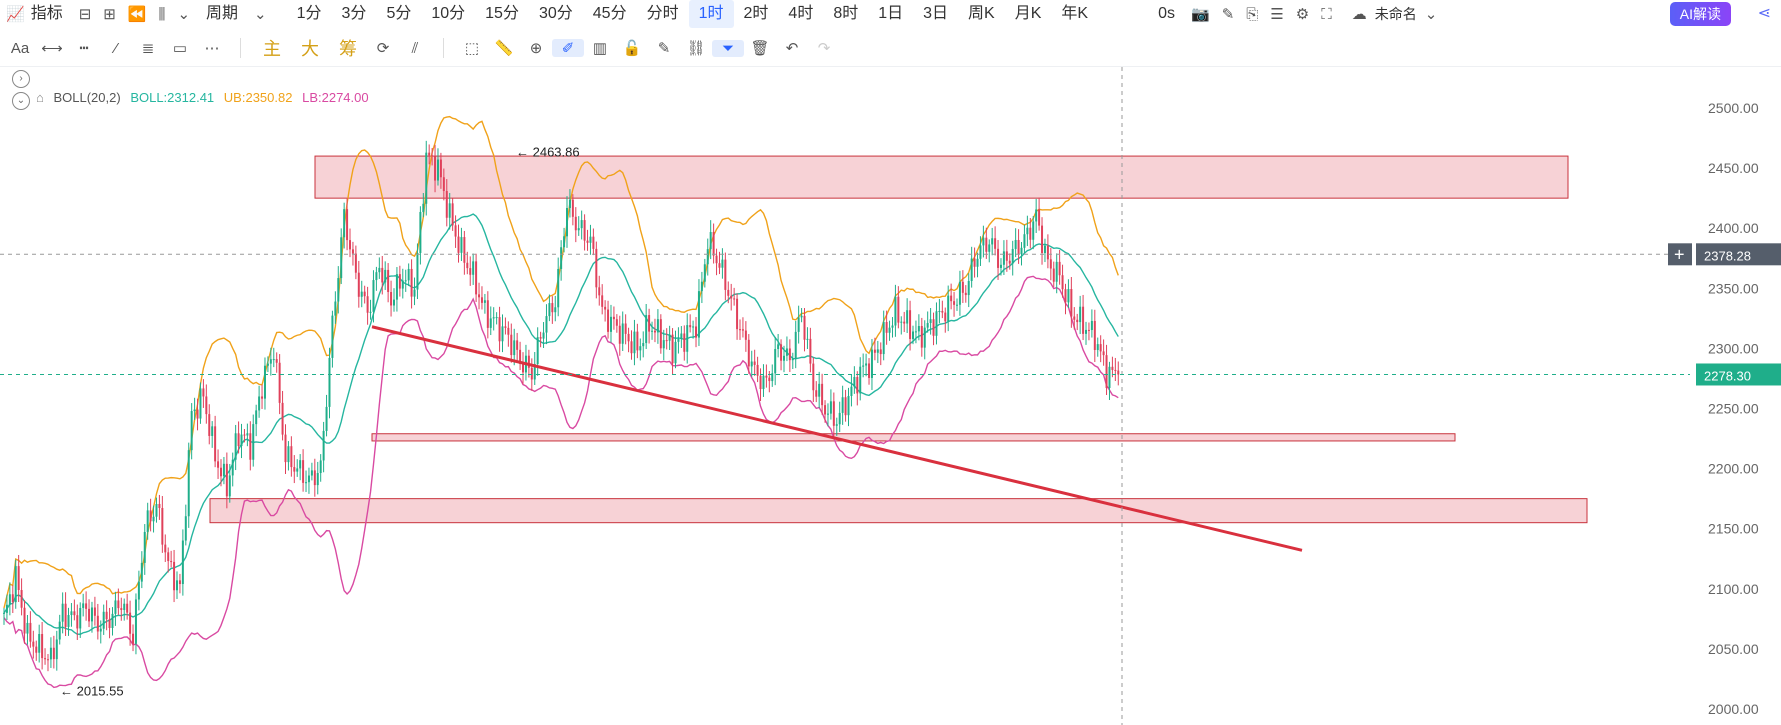 Image resolution: width=1781 pixels, height=725 pixels. Describe the element at coordinates (348, 48) in the screenshot. I see `chip-button: 筹` at that location.